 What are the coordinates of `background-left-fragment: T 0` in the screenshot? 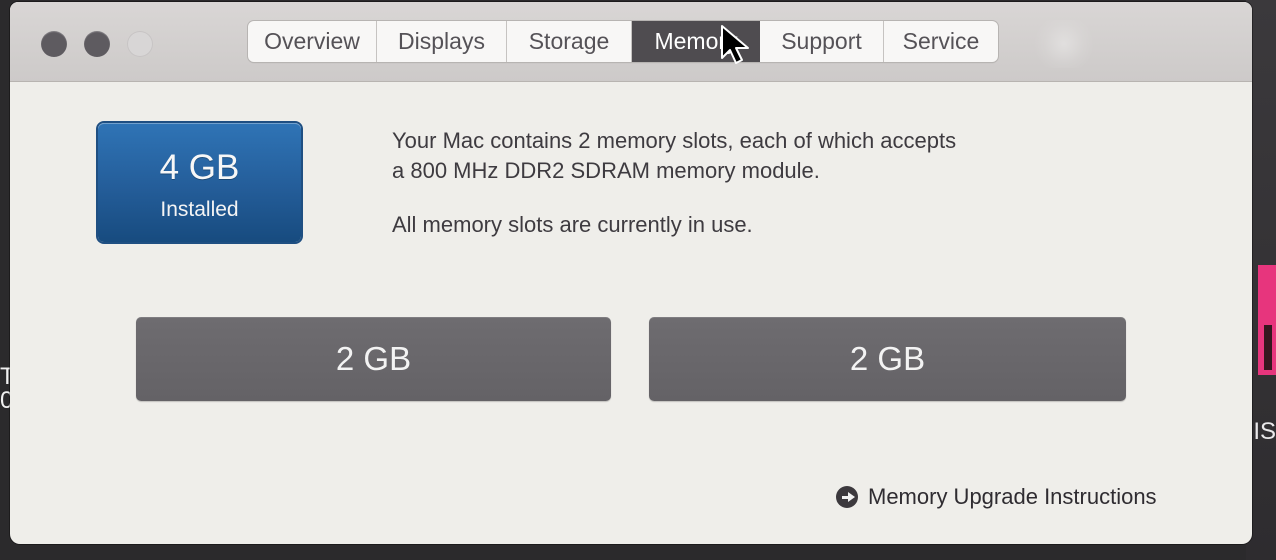 It's located at (7, 388).